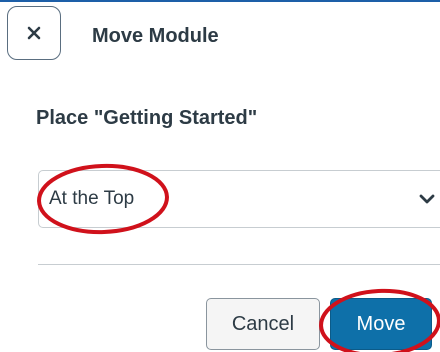 The image size is (440, 352). What do you see at coordinates (147, 118) in the screenshot?
I see `place-label: Place "Getting Started"` at bounding box center [147, 118].